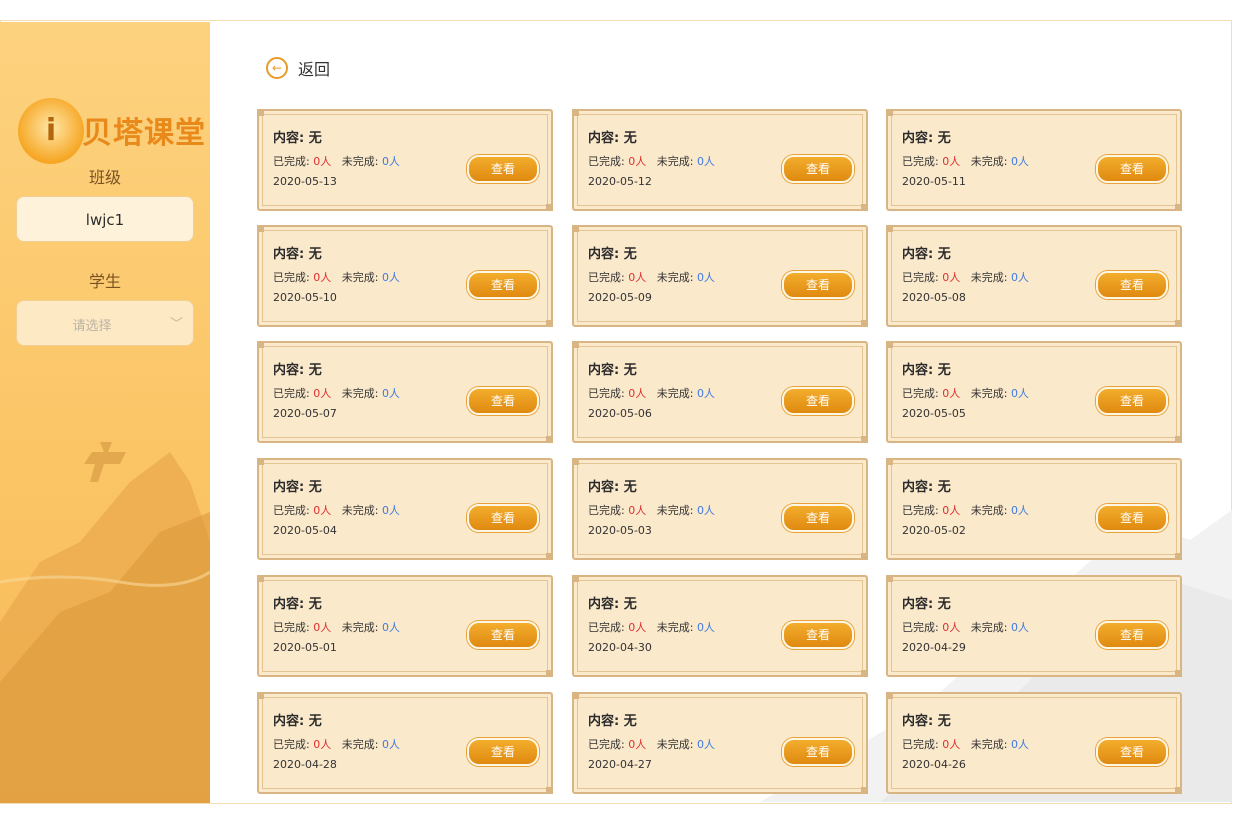 This screenshot has width=1236, height=817. I want to click on class-select: lwjc1, so click(105, 219).